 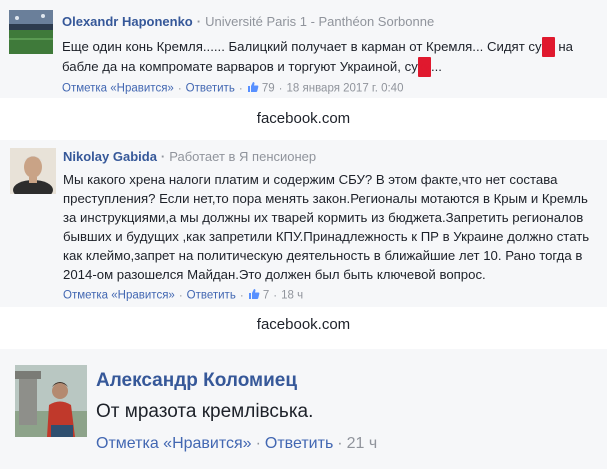 What do you see at coordinates (205, 411) in the screenshot?
I see `comment-text: От мразота кремлівська.` at bounding box center [205, 411].